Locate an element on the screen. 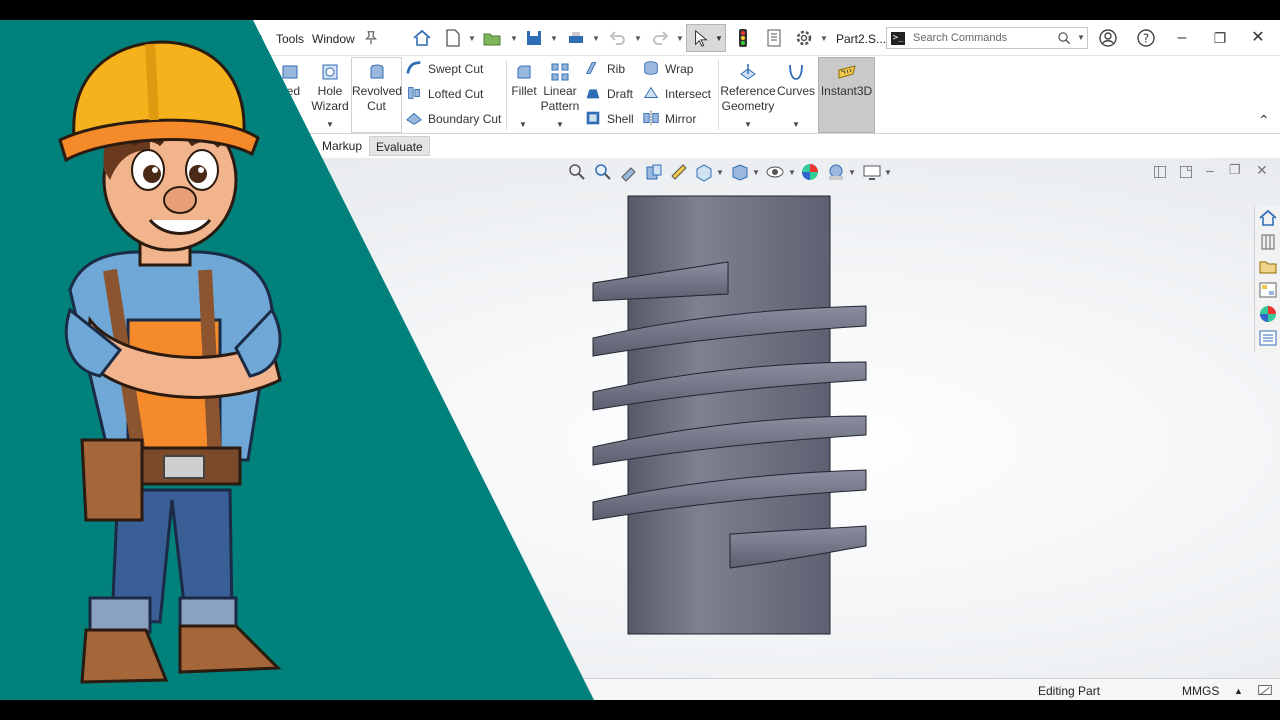  curves-button: Curves is located at coordinates (796, 78).